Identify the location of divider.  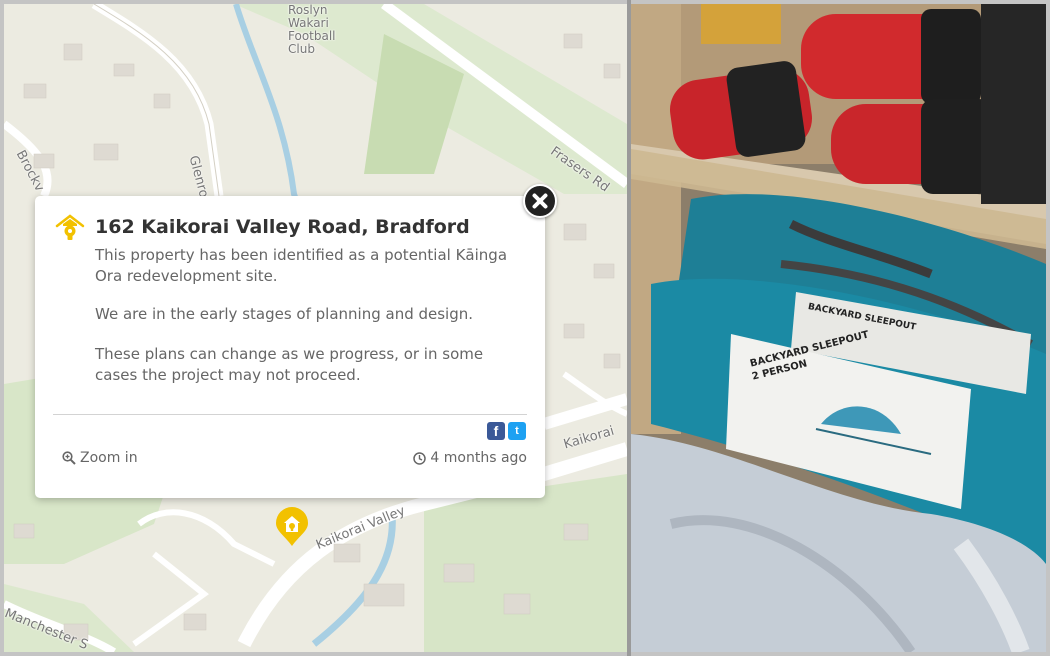
(290, 414).